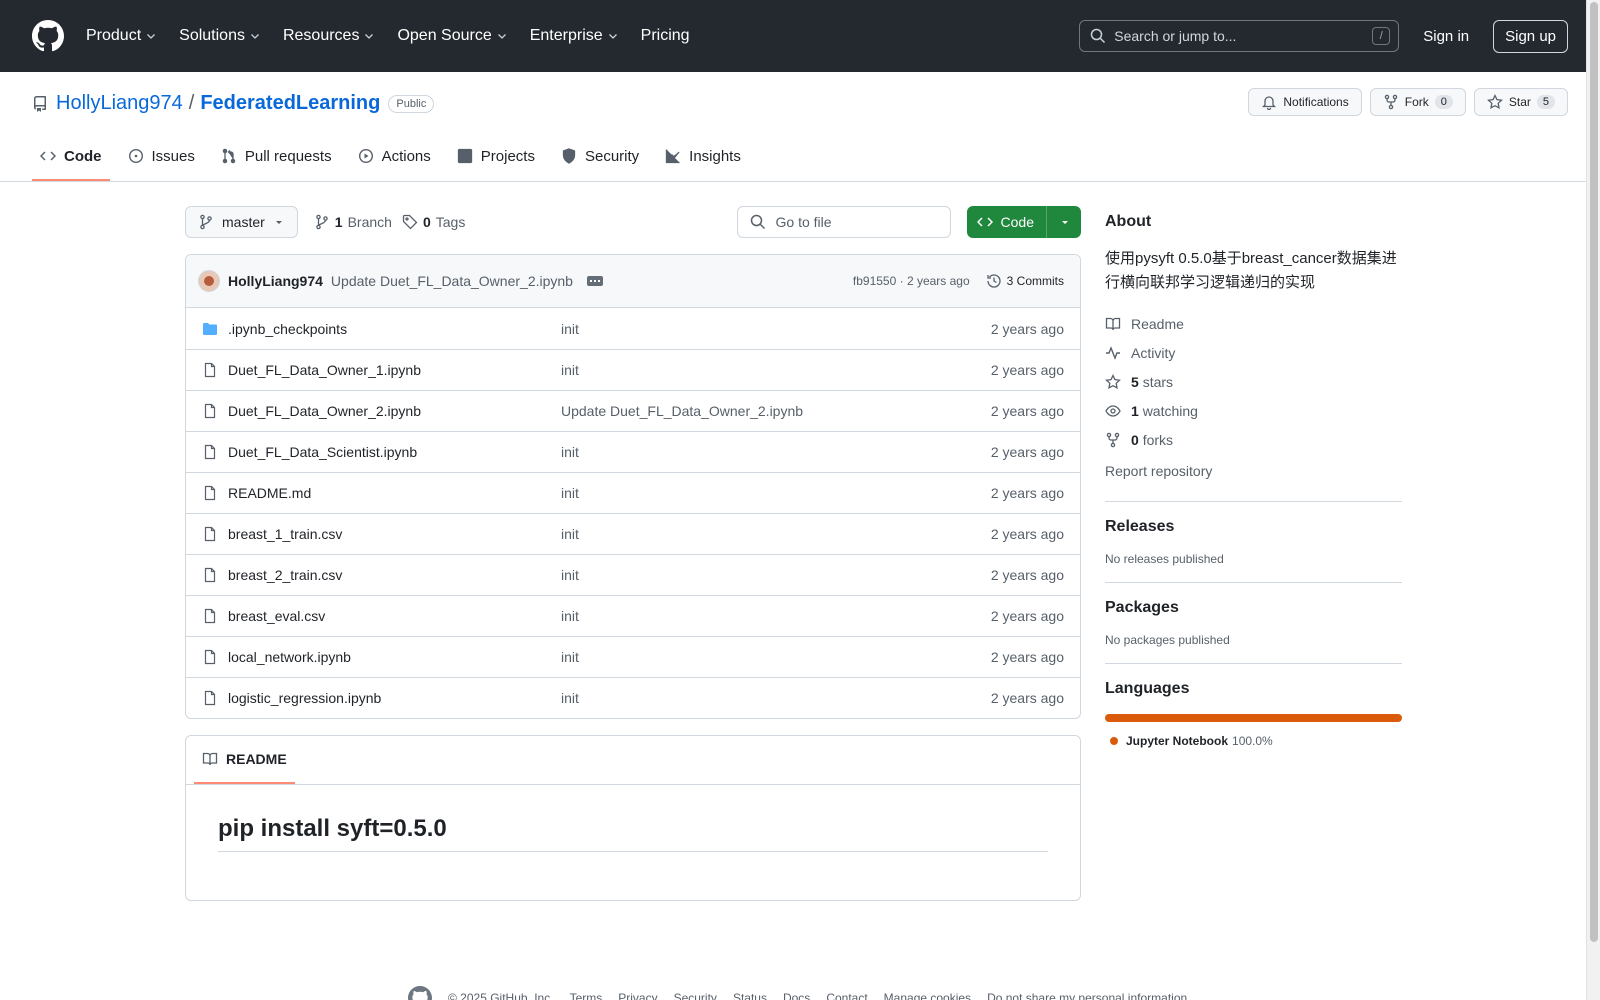  What do you see at coordinates (911, 281) in the screenshot?
I see `commit-hash-time: fb91550 · 2 years ago` at bounding box center [911, 281].